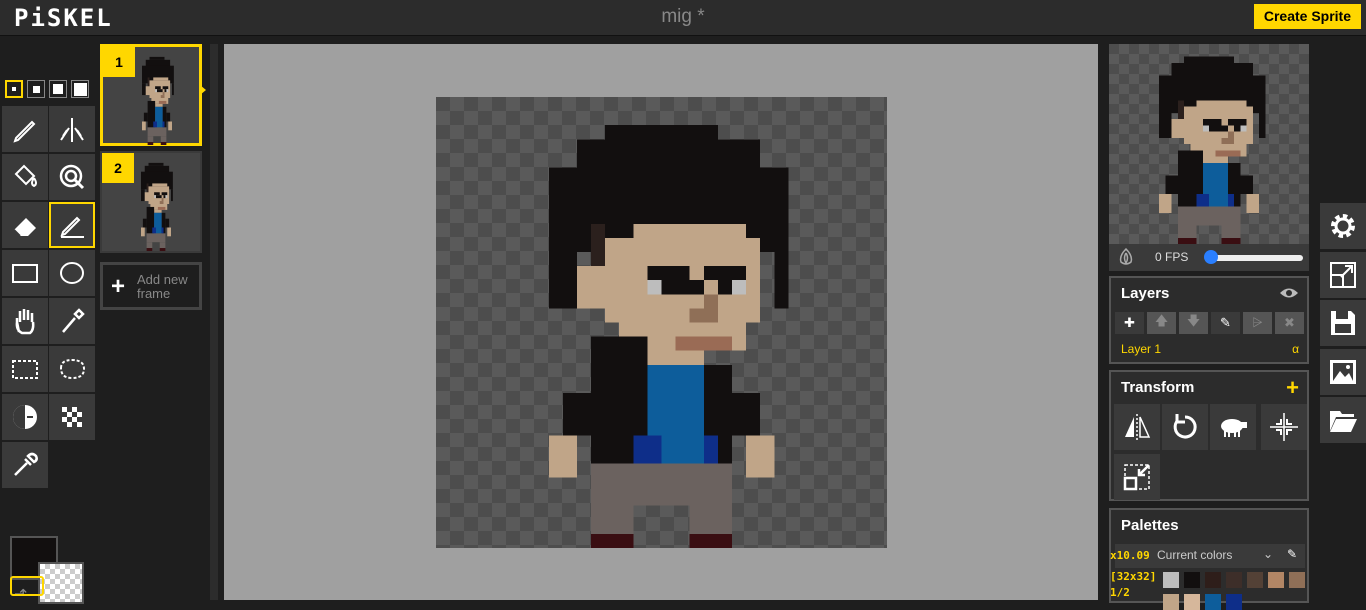 The height and width of the screenshot is (610, 1366). Describe the element at coordinates (72, 225) in the screenshot. I see `stroke-tool` at that location.